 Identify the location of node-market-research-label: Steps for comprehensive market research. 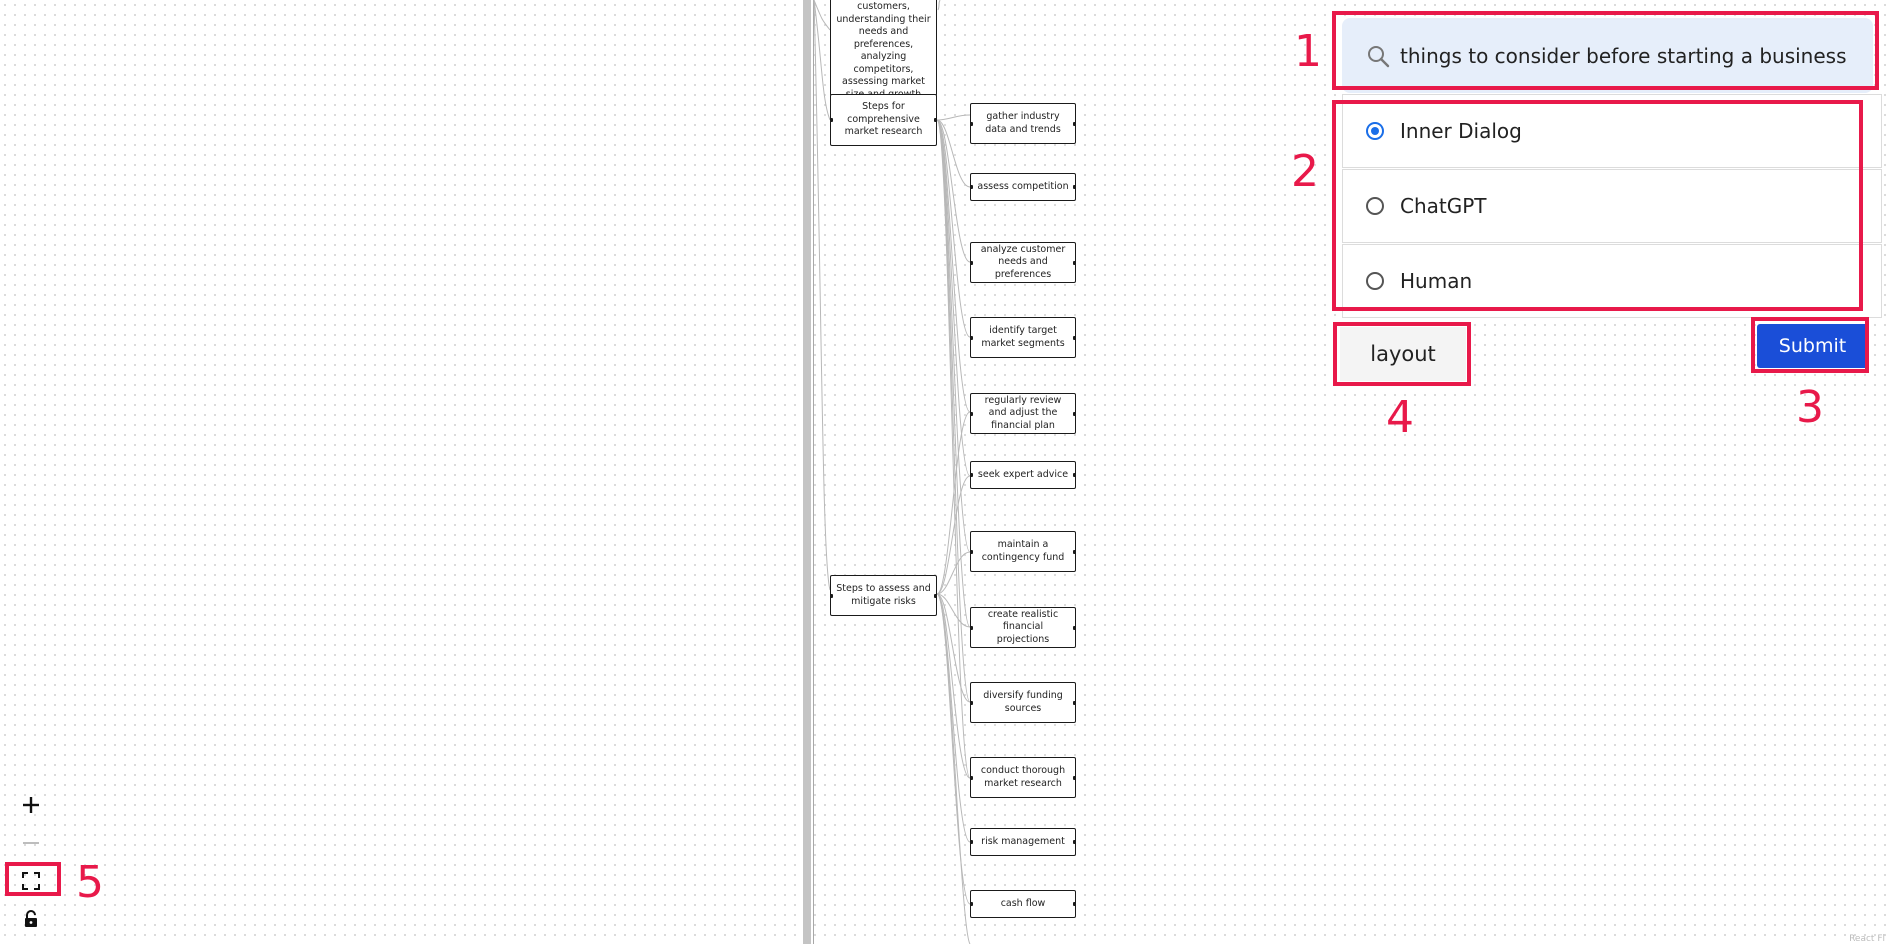
(883, 119).